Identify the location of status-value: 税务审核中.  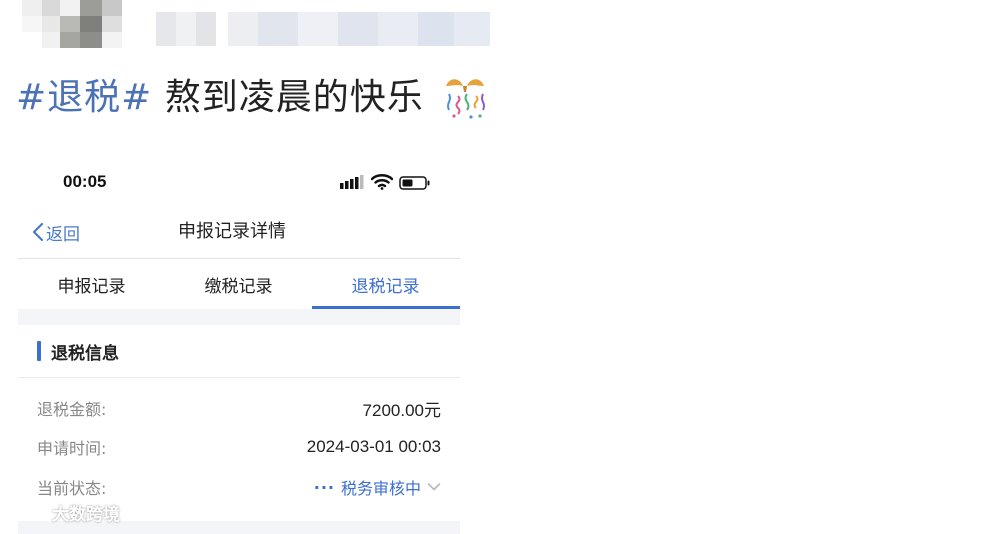
(380, 488).